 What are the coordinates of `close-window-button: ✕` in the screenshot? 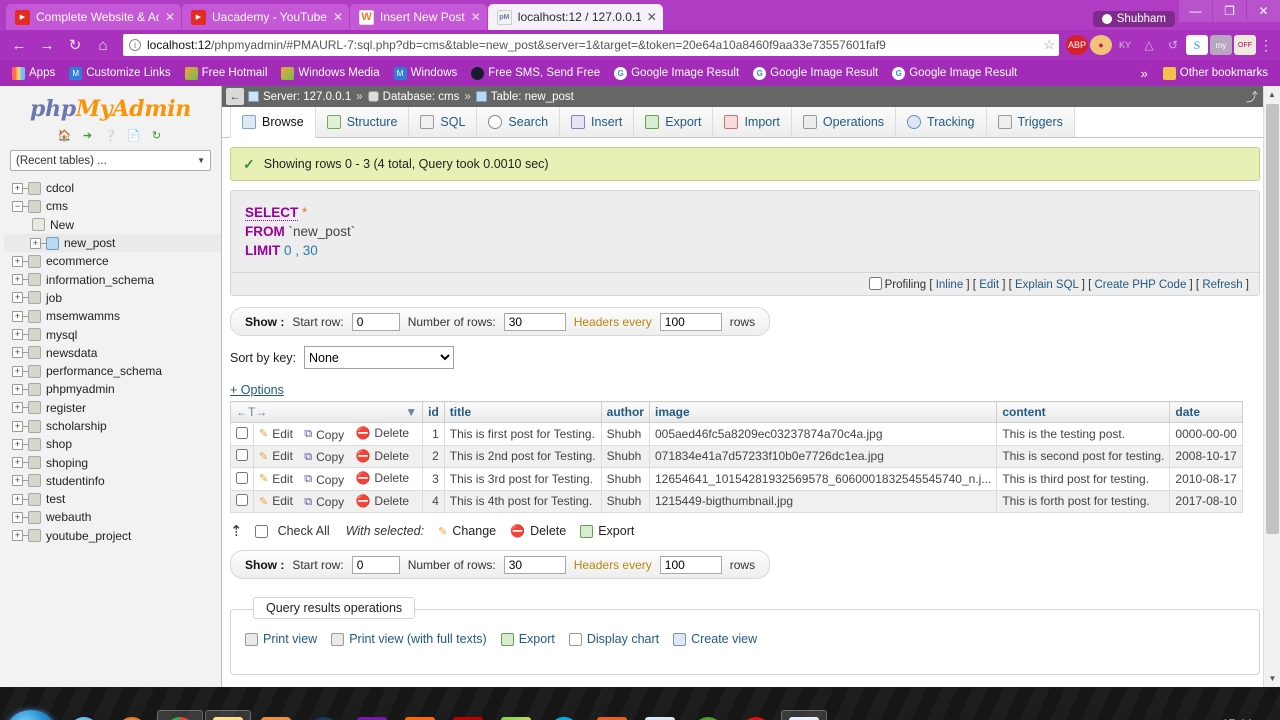 It's located at (1263, 11).